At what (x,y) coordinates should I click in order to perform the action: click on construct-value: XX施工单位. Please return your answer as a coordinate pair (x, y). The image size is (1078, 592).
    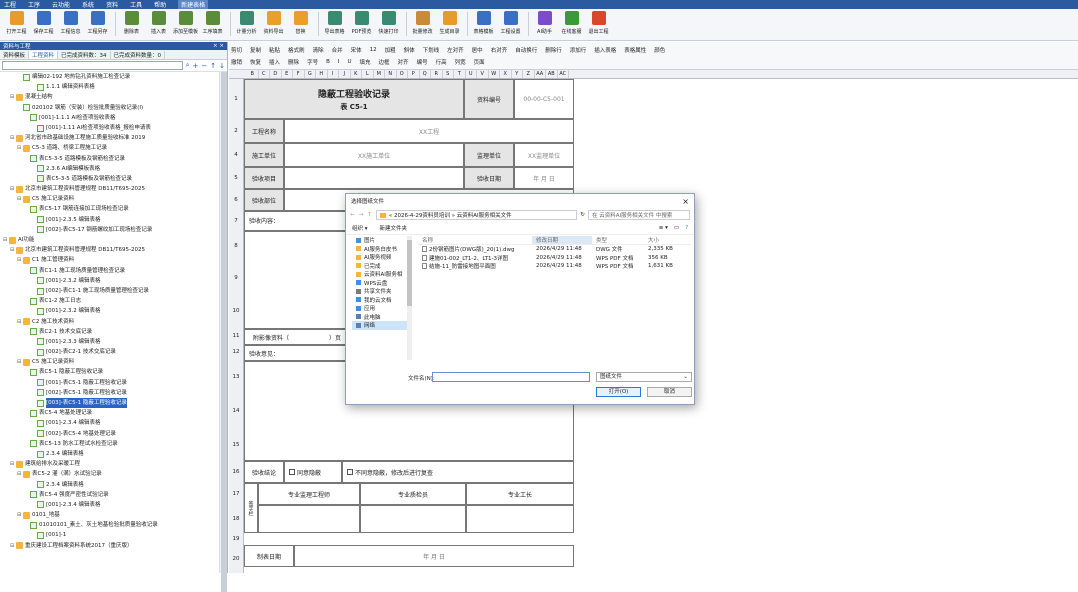
    Looking at the image, I should click on (374, 155).